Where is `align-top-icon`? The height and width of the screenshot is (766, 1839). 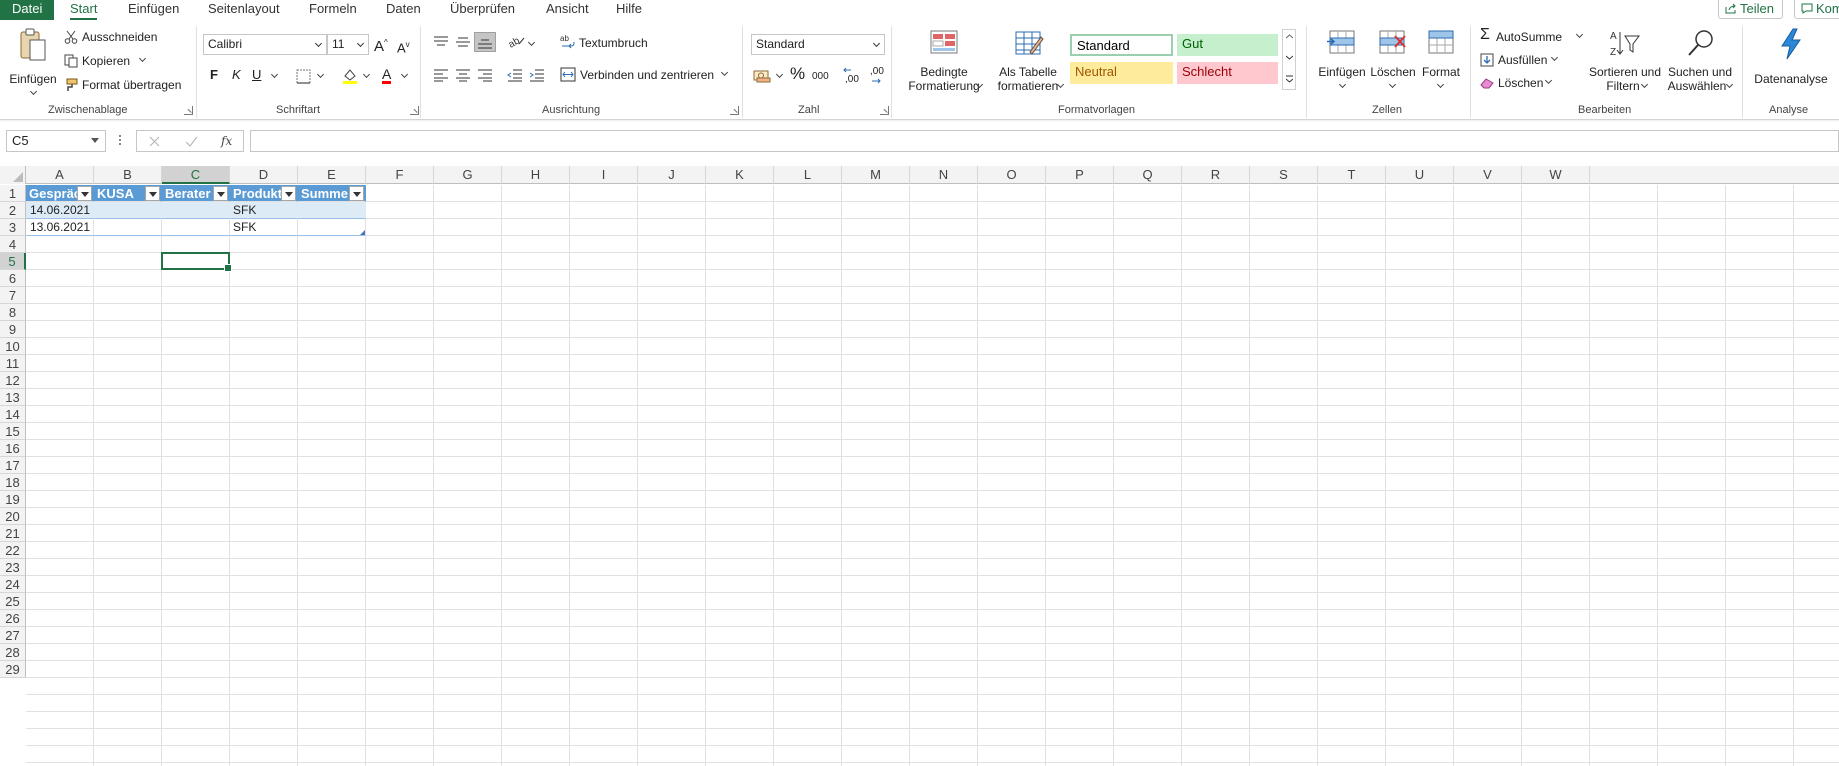 align-top-icon is located at coordinates (441, 42).